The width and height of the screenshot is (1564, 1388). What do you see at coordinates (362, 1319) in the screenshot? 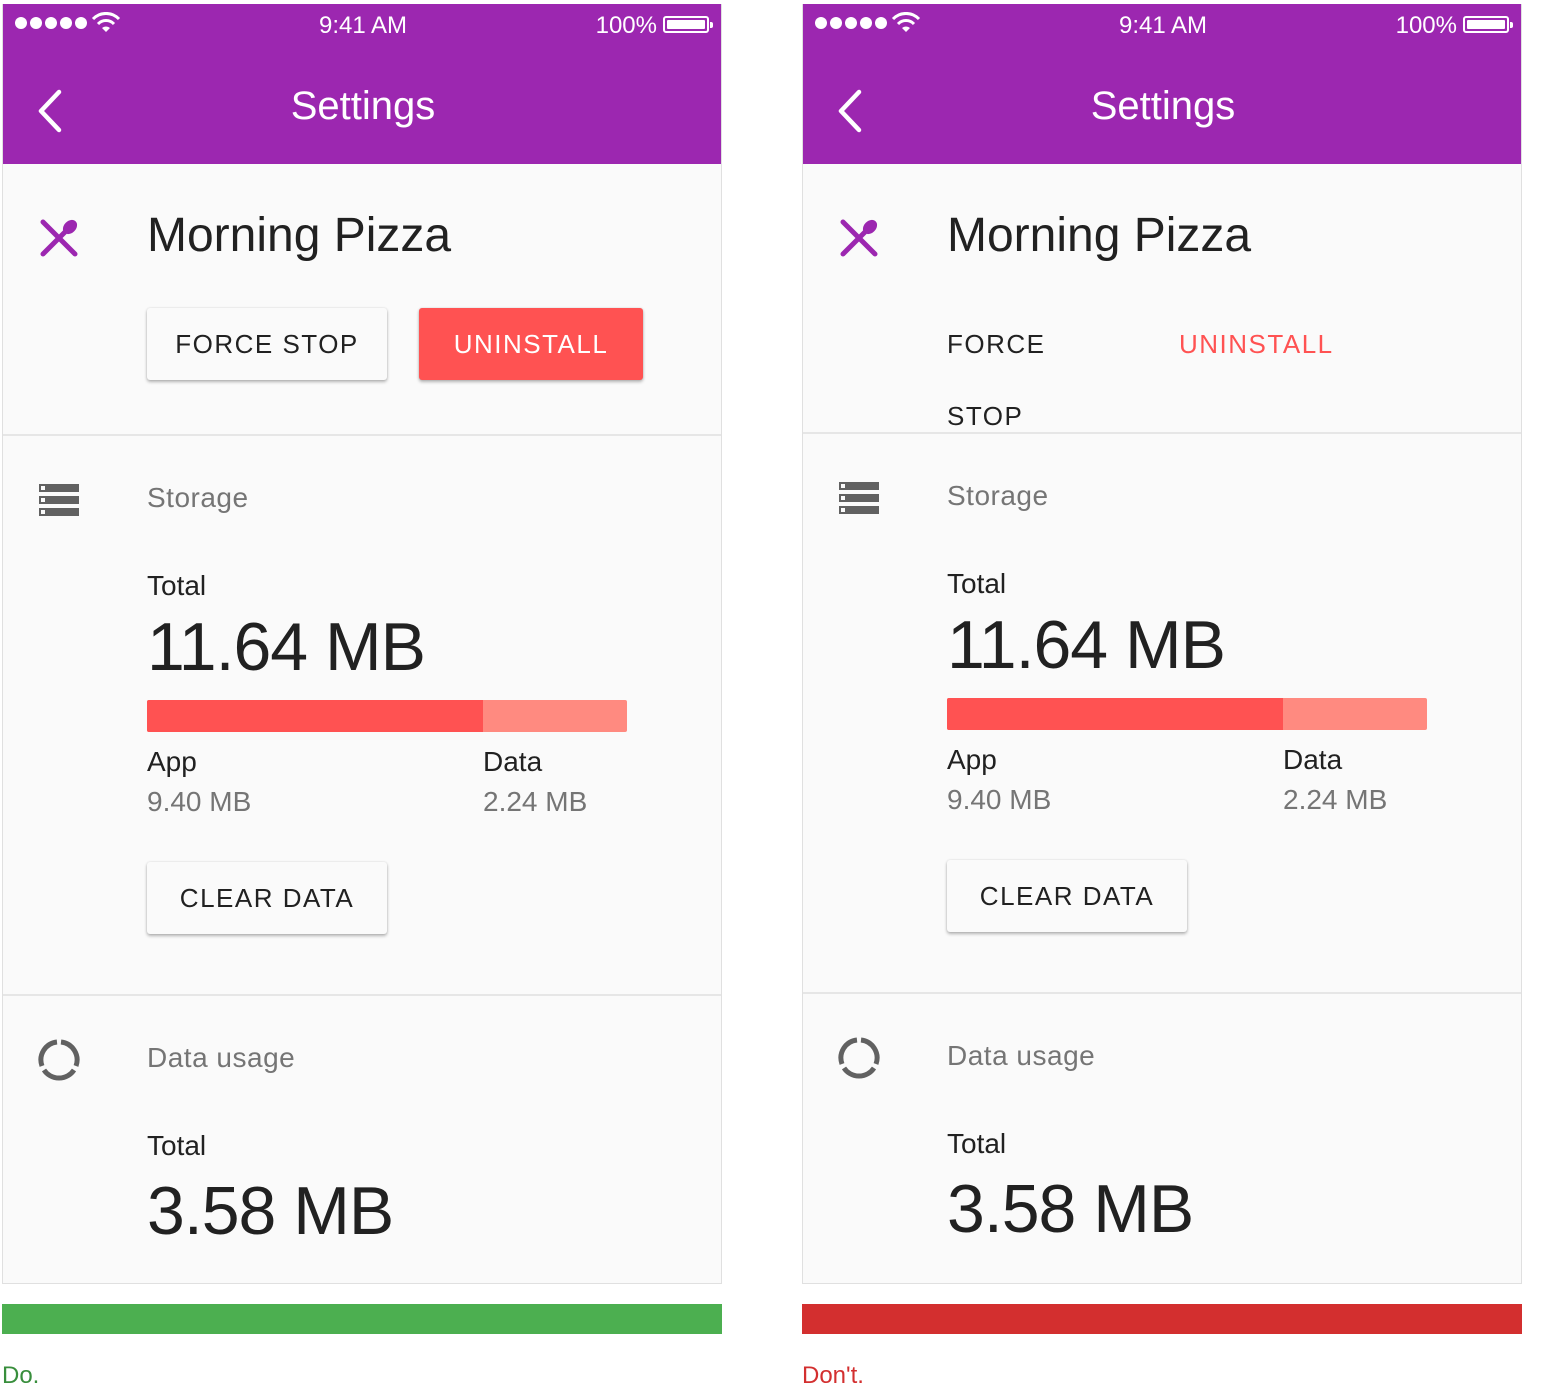
I see `do-indicator-bar` at bounding box center [362, 1319].